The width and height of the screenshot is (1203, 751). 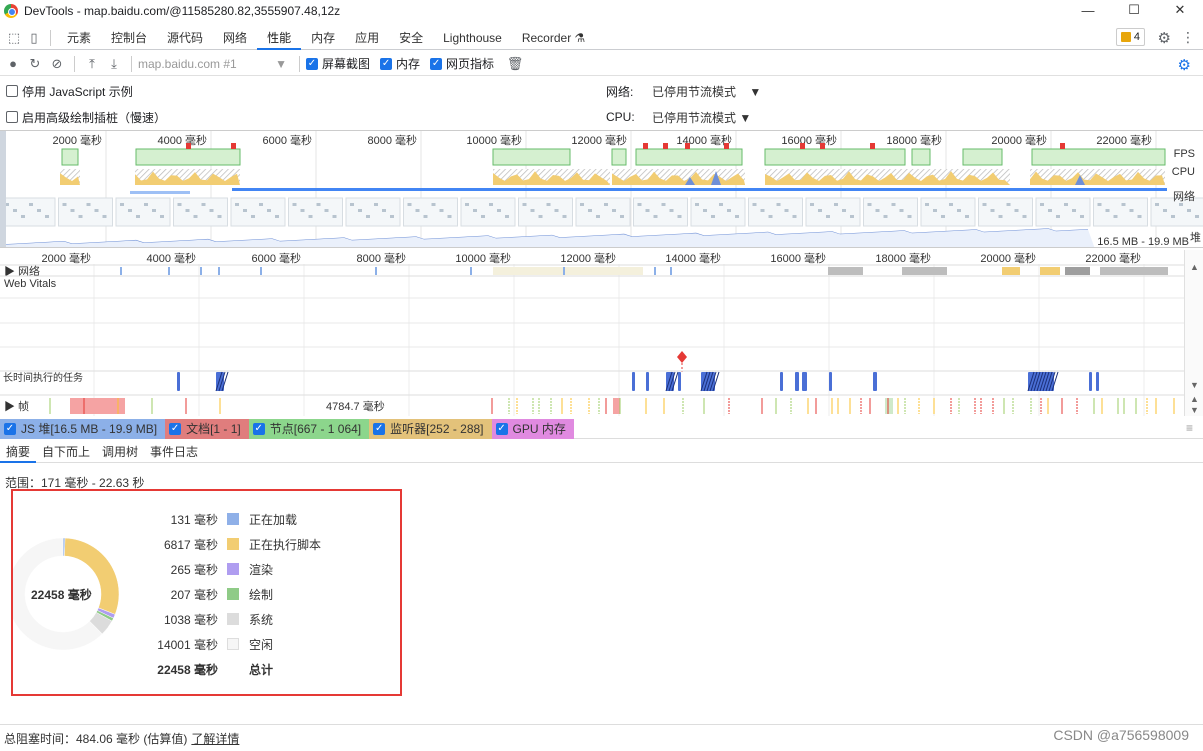 What do you see at coordinates (30, 284) in the screenshot?
I see `web-vitals-label: Web Vitals` at bounding box center [30, 284].